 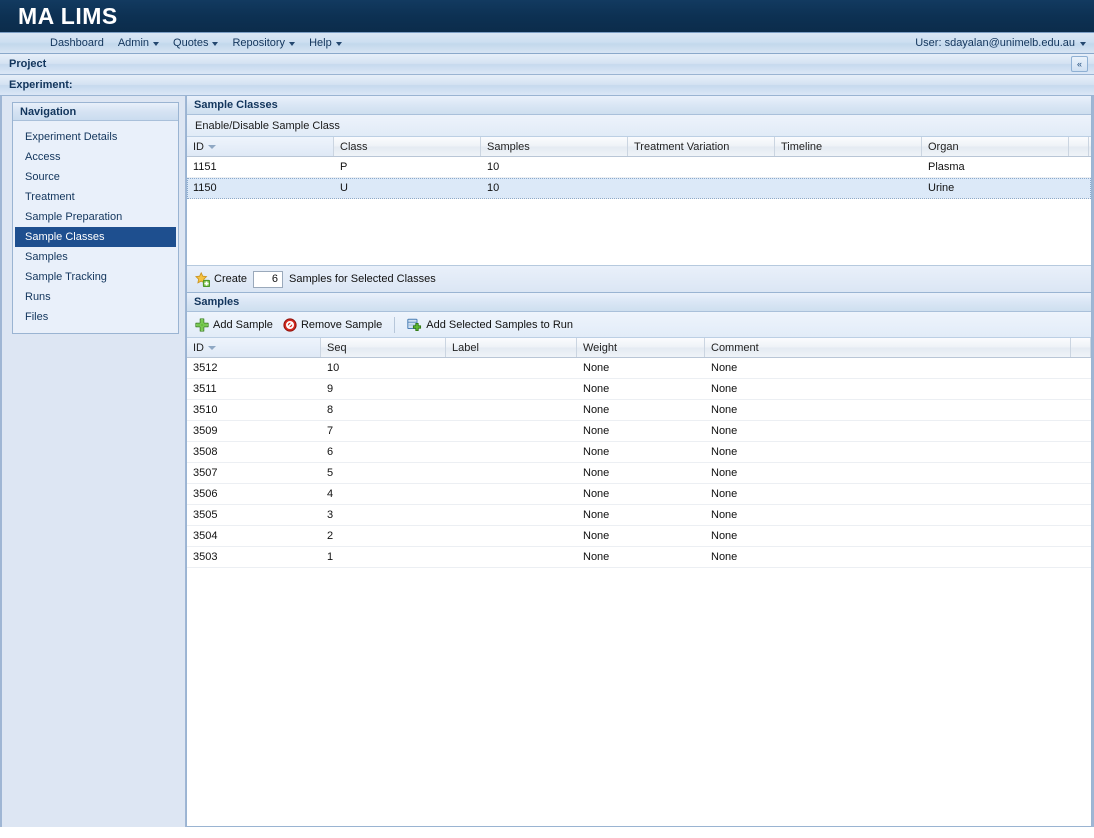 What do you see at coordinates (383, 347) in the screenshot?
I see `column-header-seq: Seq` at bounding box center [383, 347].